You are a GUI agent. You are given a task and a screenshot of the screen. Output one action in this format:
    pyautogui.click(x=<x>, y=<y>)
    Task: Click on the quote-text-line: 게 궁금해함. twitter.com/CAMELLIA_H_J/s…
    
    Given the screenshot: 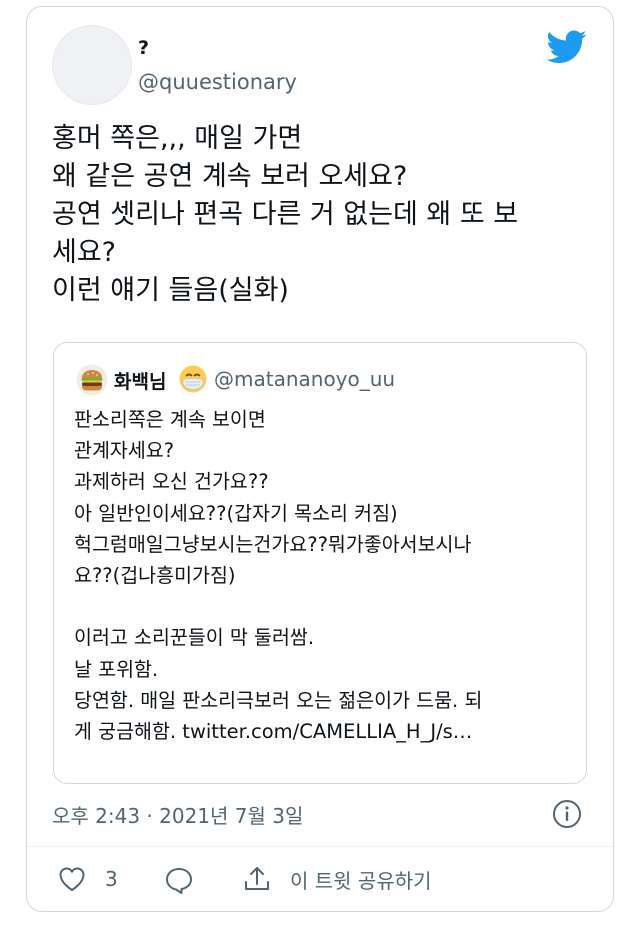 What is the action you would take?
    pyautogui.click(x=324, y=731)
    